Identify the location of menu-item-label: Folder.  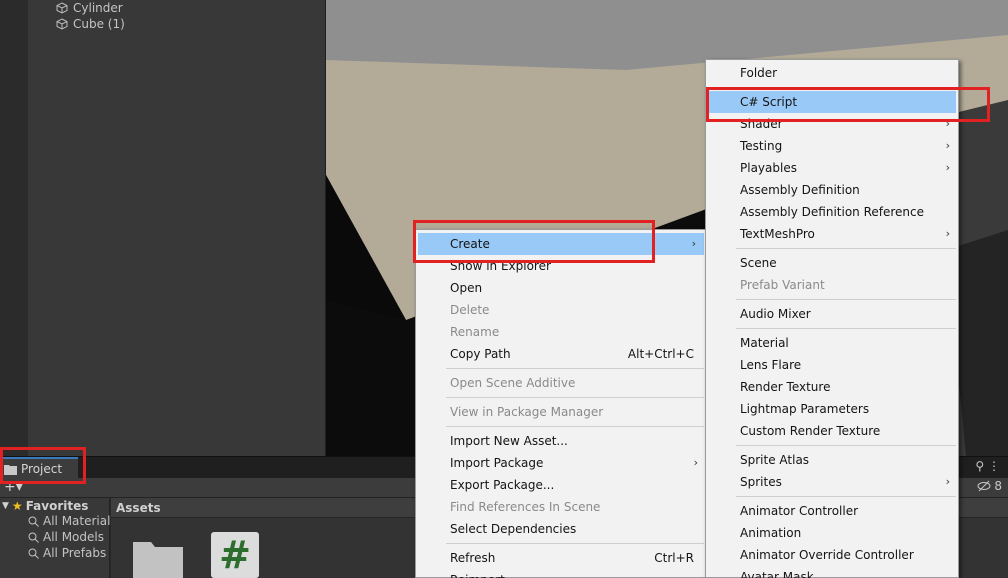
(759, 73).